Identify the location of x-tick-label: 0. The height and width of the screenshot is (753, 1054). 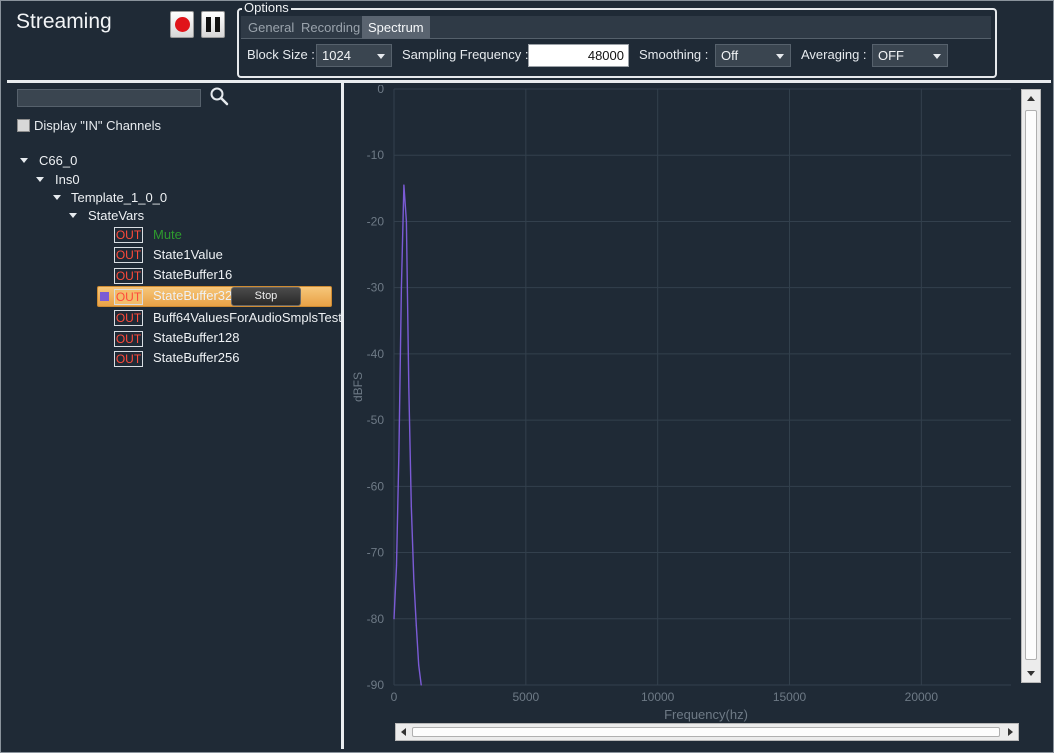
(394, 697).